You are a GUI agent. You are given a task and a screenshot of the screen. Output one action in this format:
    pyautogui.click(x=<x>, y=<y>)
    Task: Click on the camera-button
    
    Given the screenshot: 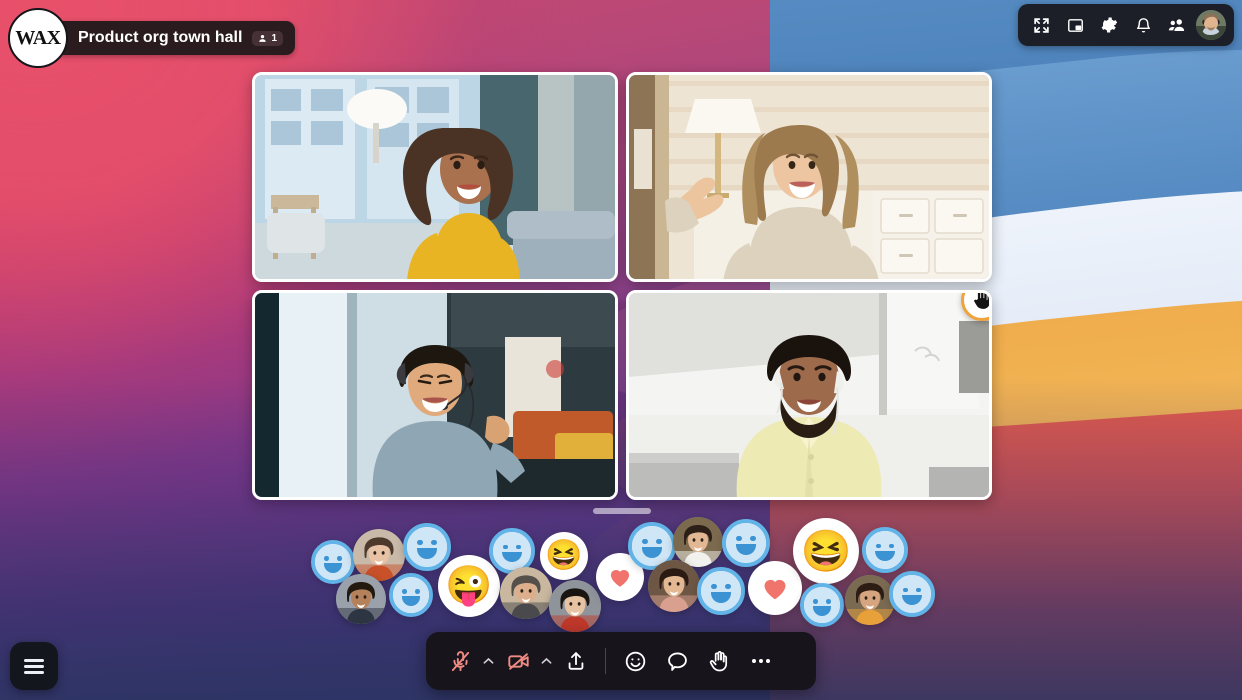 What is the action you would take?
    pyautogui.click(x=518, y=661)
    